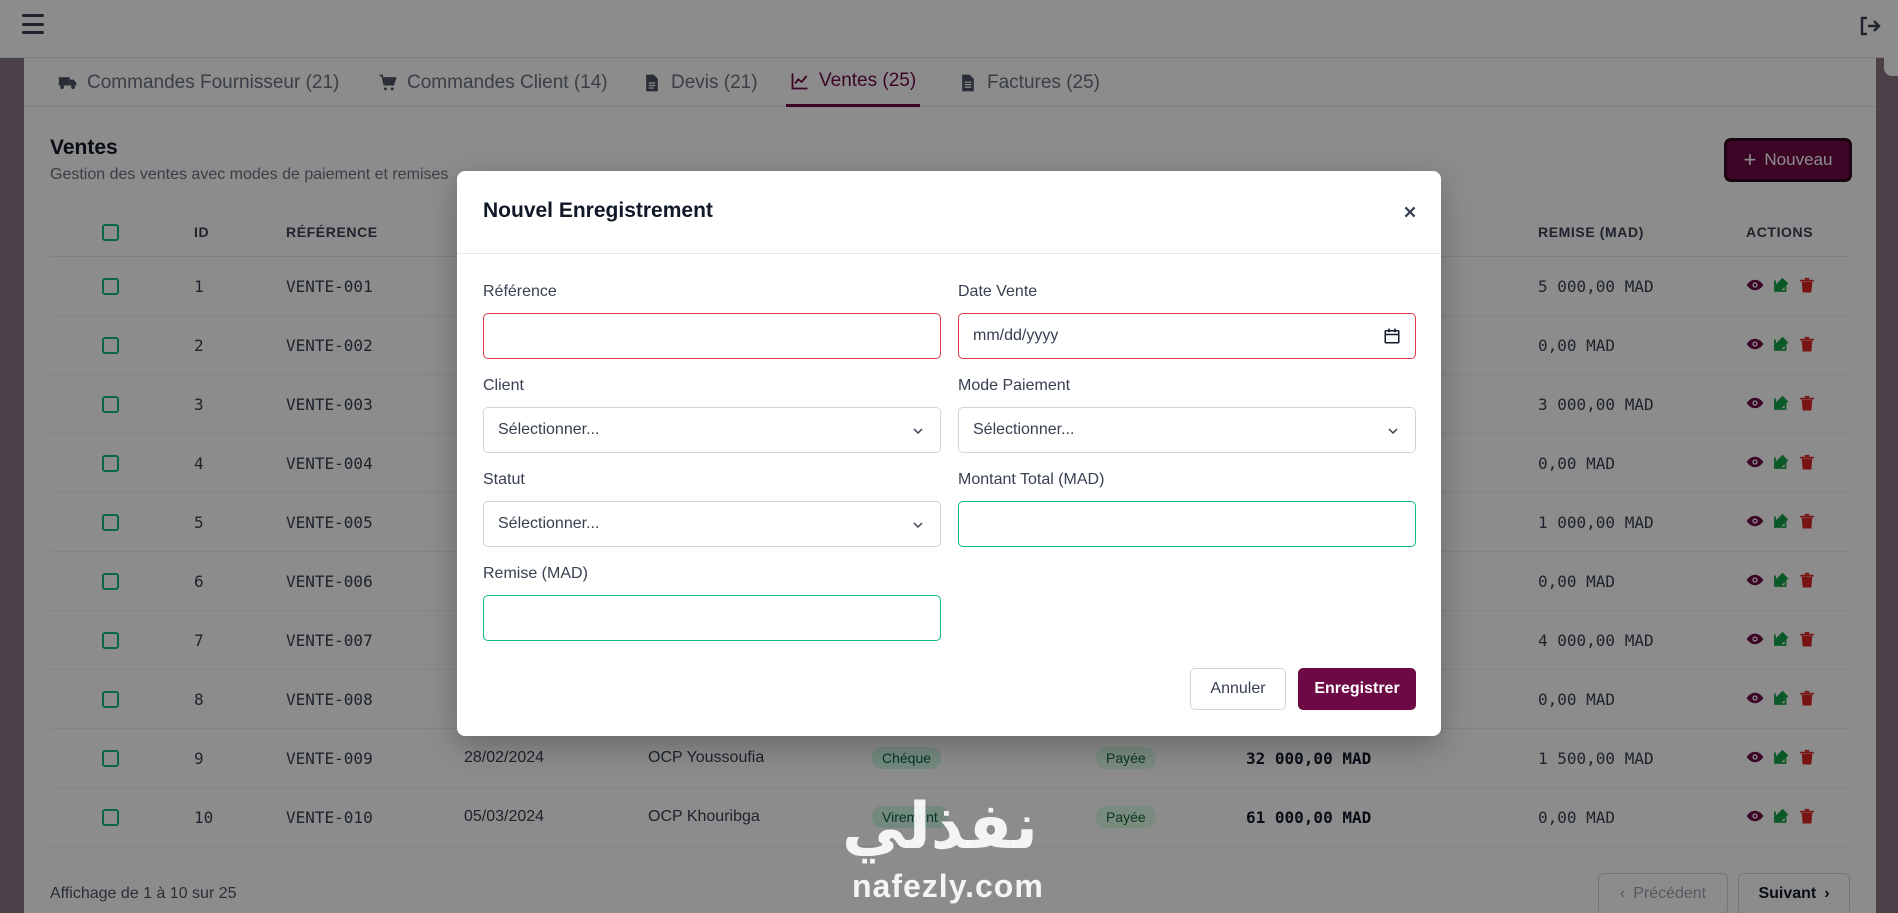 The height and width of the screenshot is (913, 1898). I want to click on save-button: Enregistrer, so click(1357, 689).